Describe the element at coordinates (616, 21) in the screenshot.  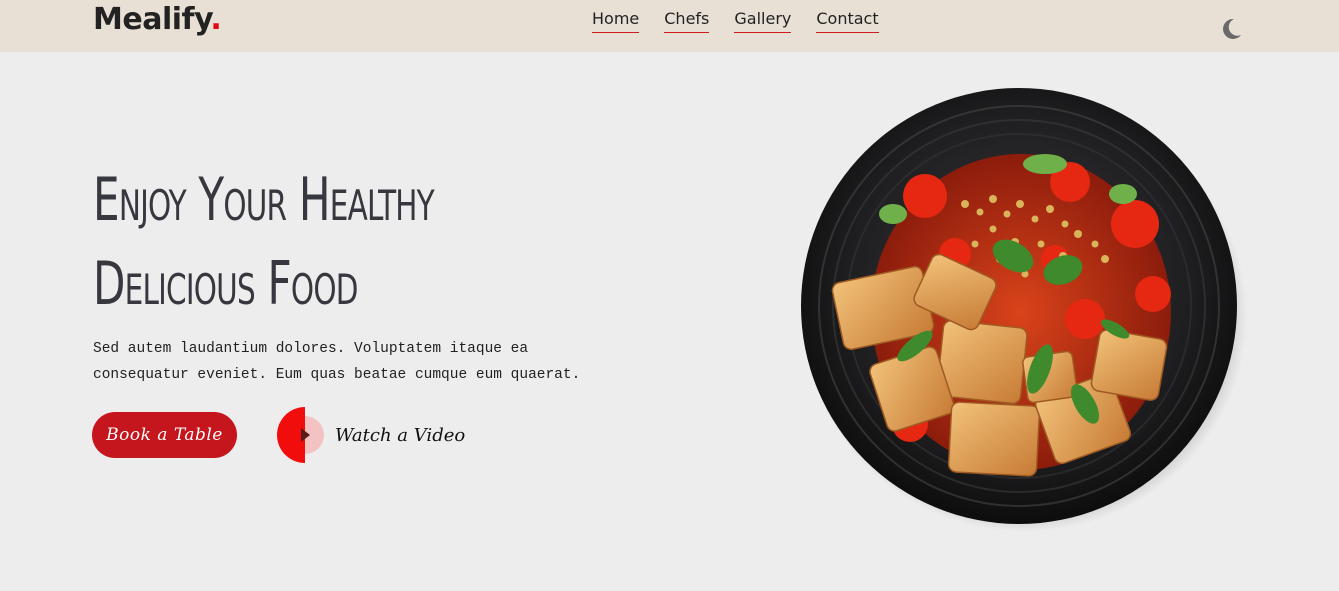
I see `nav-link-home: Home` at that location.